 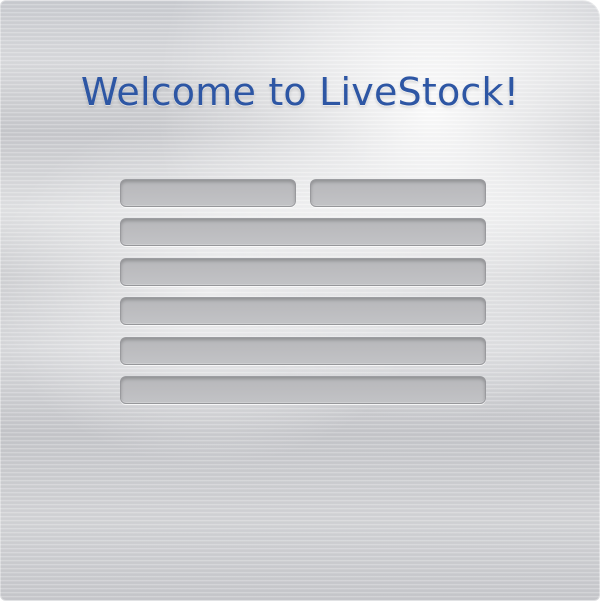 I want to click on page-title: Welcome to LiveStock!, so click(x=300, y=92).